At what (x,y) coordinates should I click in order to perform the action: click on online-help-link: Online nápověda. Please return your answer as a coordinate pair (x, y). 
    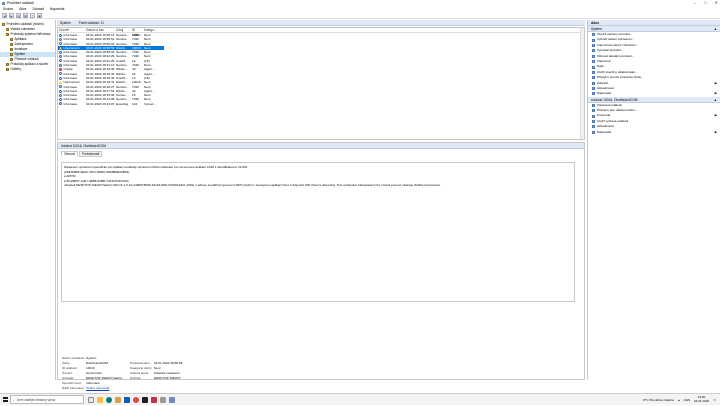
    Looking at the image, I should click on (97, 388).